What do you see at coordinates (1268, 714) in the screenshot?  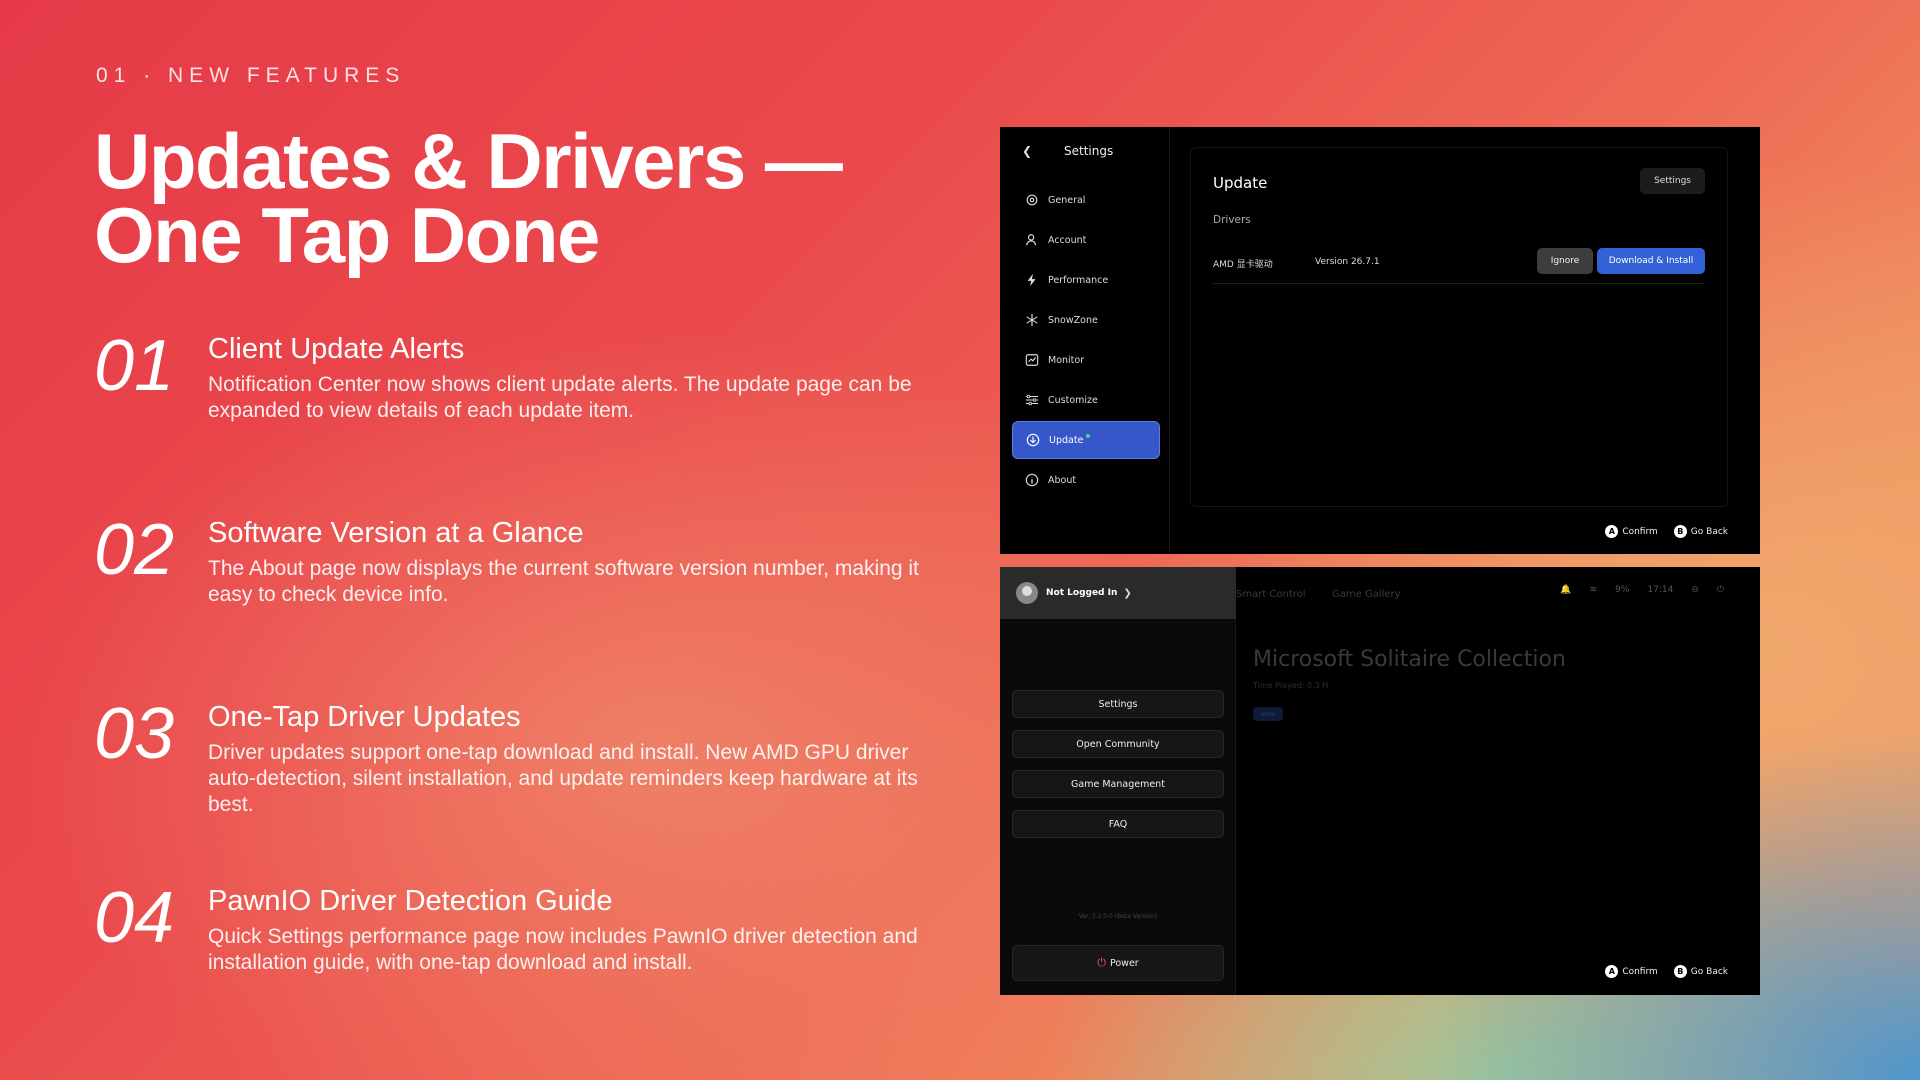 I see `platform-tag: xbox` at bounding box center [1268, 714].